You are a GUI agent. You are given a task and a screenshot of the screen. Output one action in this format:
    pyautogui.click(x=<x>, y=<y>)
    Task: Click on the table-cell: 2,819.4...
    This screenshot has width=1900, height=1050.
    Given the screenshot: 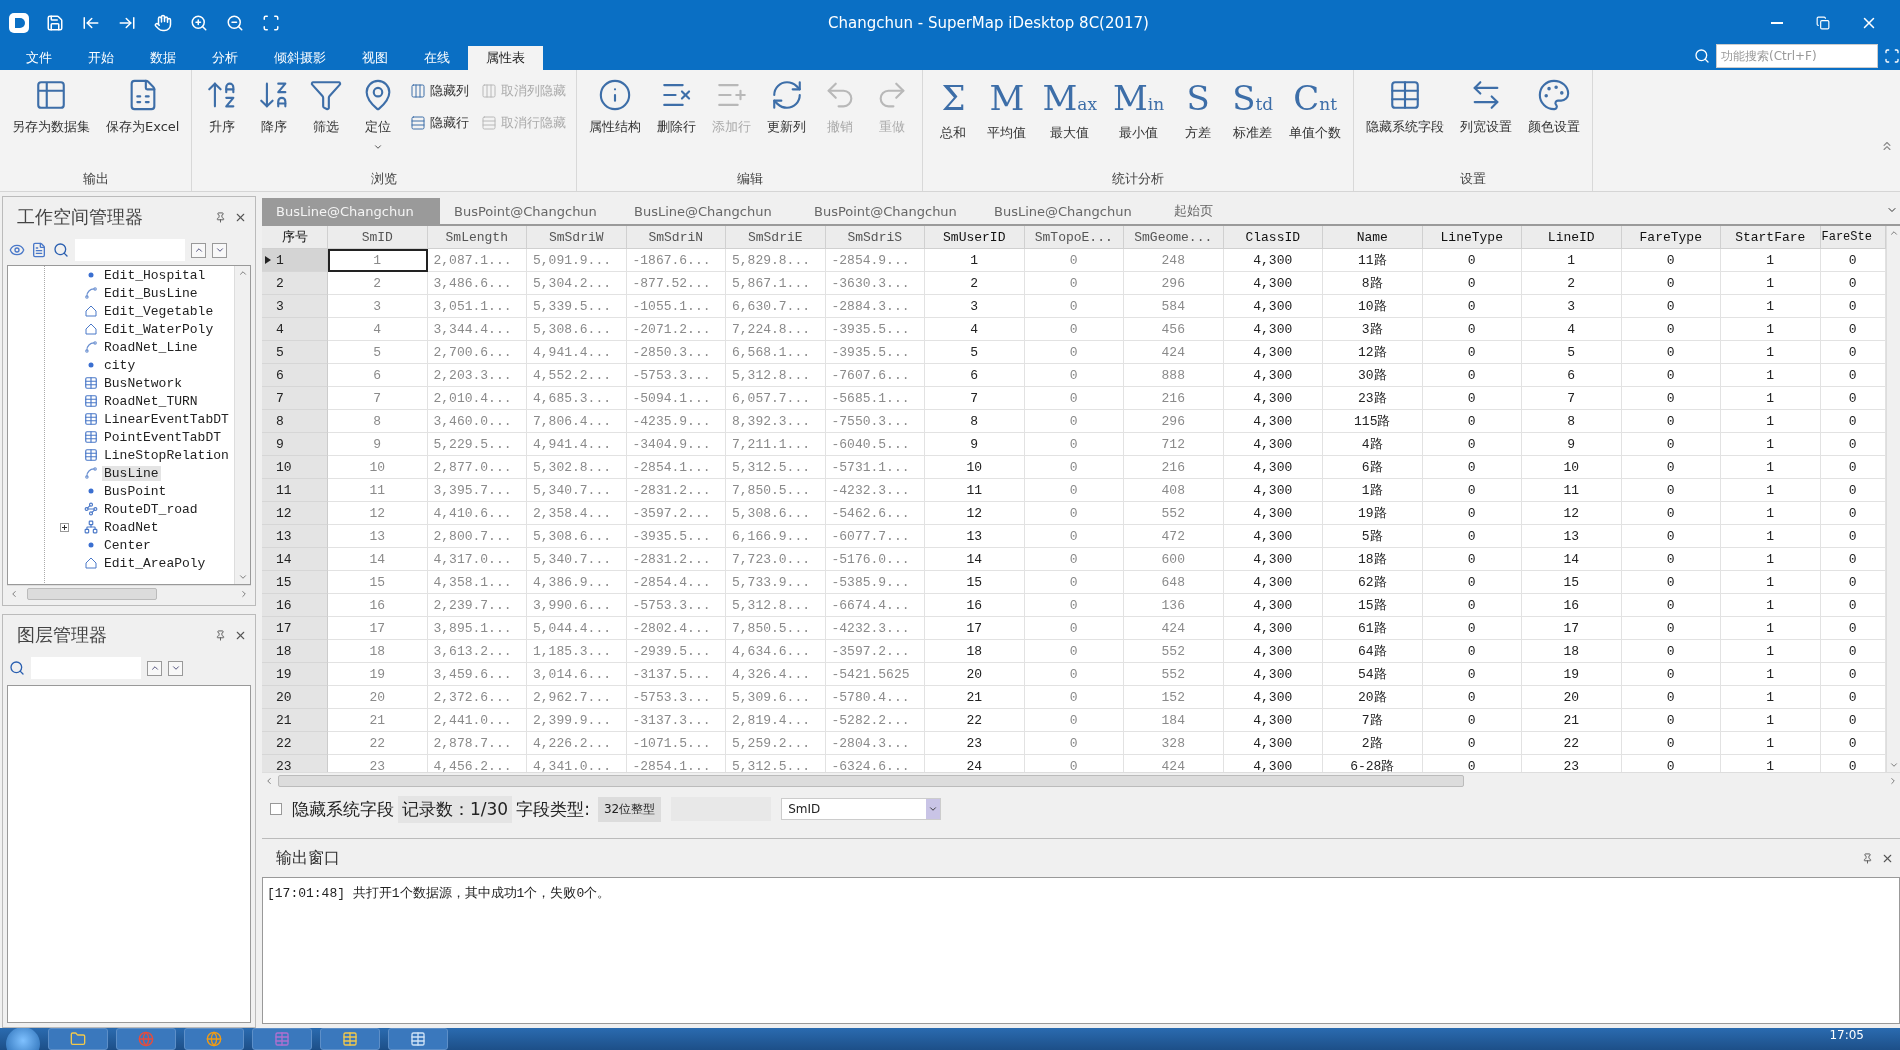 What is the action you would take?
    pyautogui.click(x=776, y=720)
    